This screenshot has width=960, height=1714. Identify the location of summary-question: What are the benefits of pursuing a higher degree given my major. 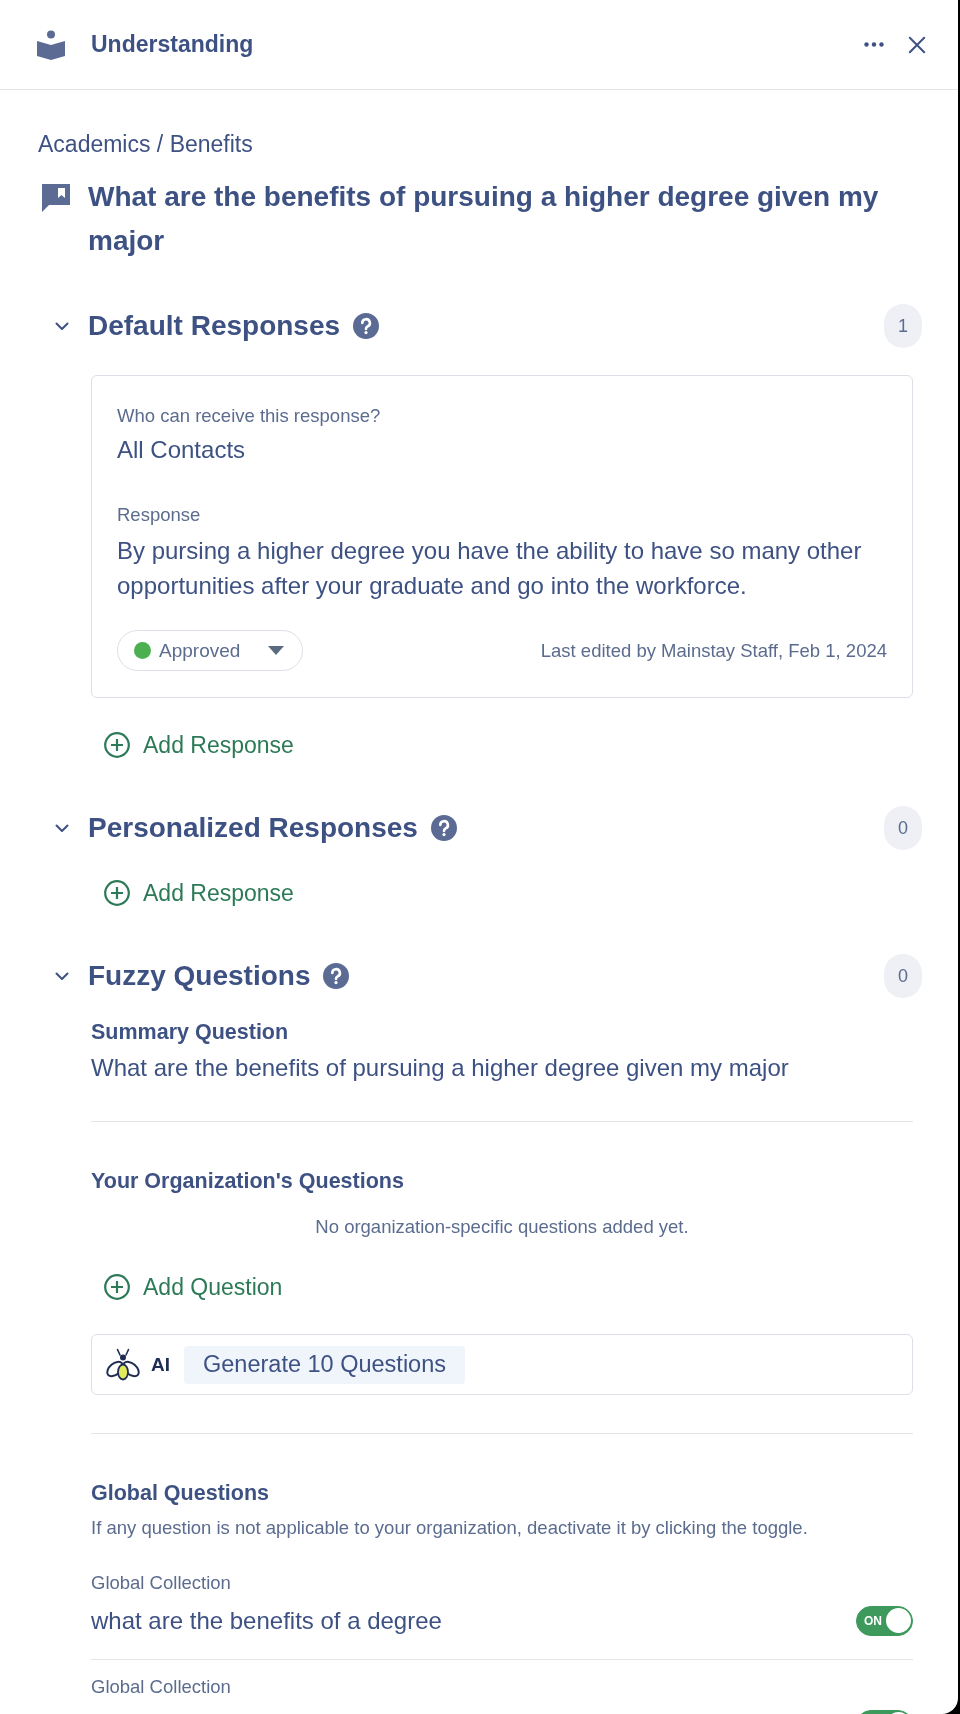
(440, 1068).